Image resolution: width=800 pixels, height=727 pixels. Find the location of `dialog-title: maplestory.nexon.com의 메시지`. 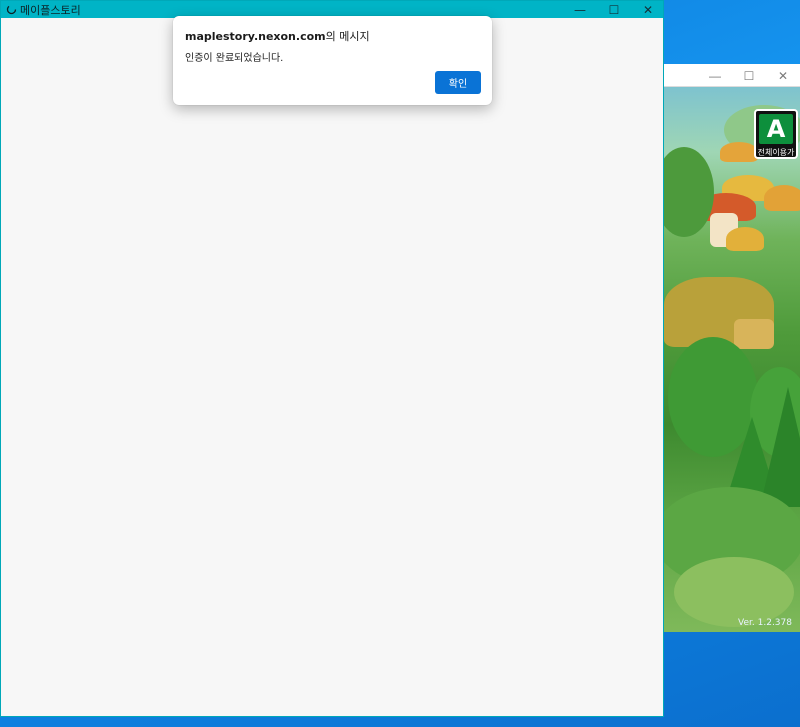

dialog-title: maplestory.nexon.com의 메시지 is located at coordinates (277, 36).